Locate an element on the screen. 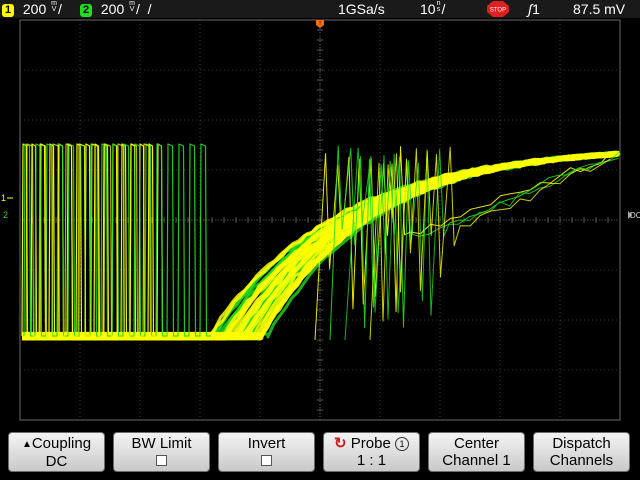 The image size is (640, 480). invert-softkey: Invert is located at coordinates (266, 452).